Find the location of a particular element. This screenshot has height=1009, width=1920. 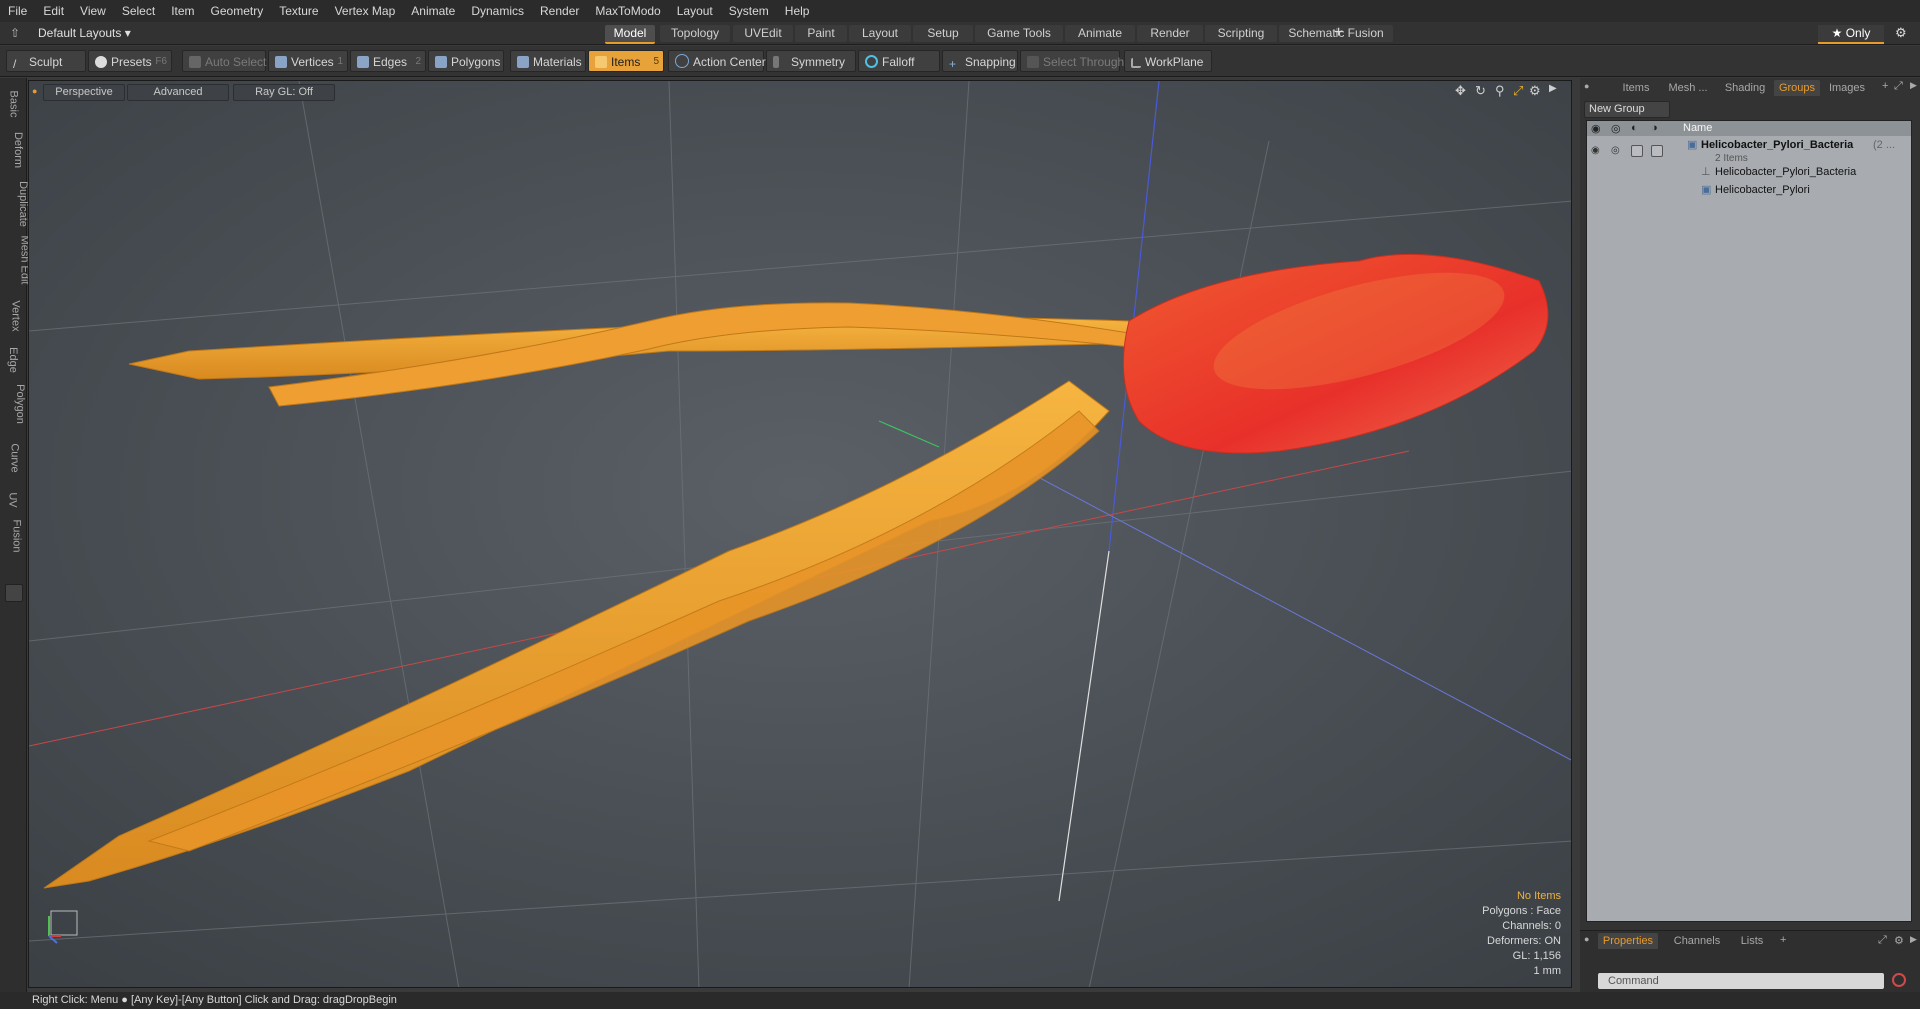

panel-tab-groups: Groups is located at coordinates (1797, 88).